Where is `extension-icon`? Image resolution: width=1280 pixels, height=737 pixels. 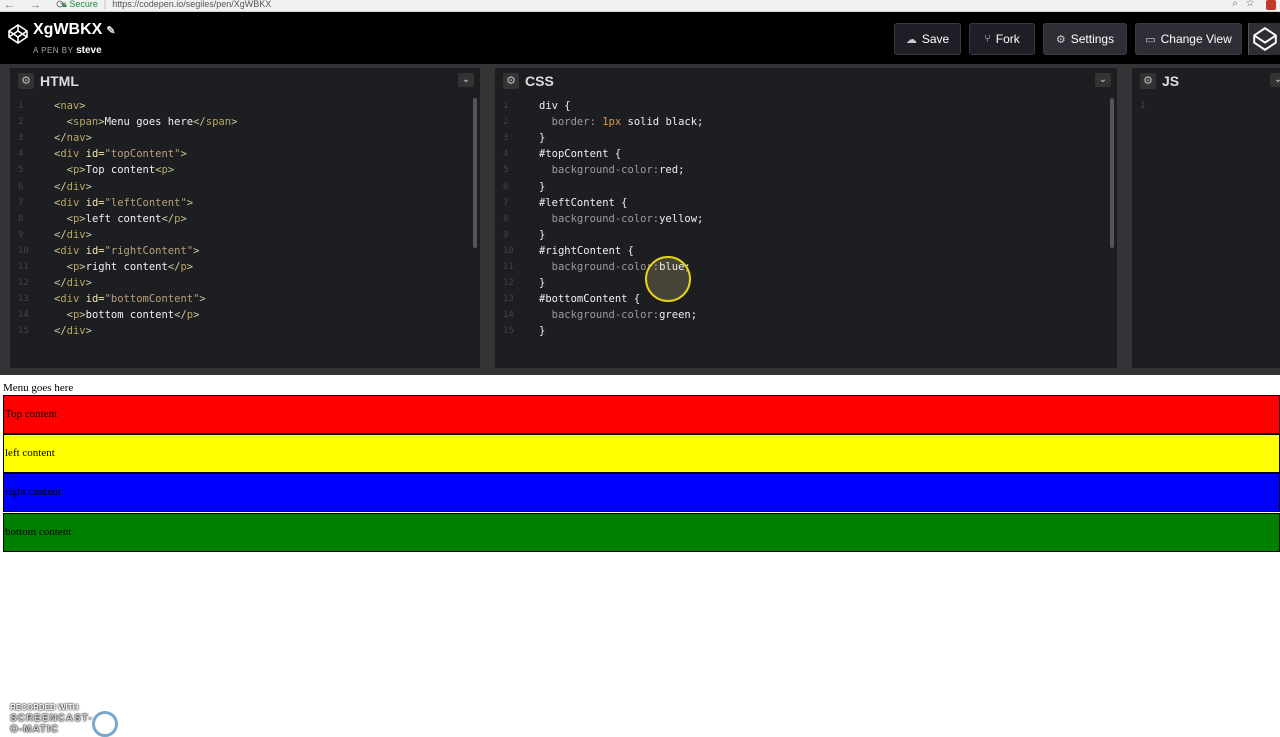
extension-icon is located at coordinates (1271, 5).